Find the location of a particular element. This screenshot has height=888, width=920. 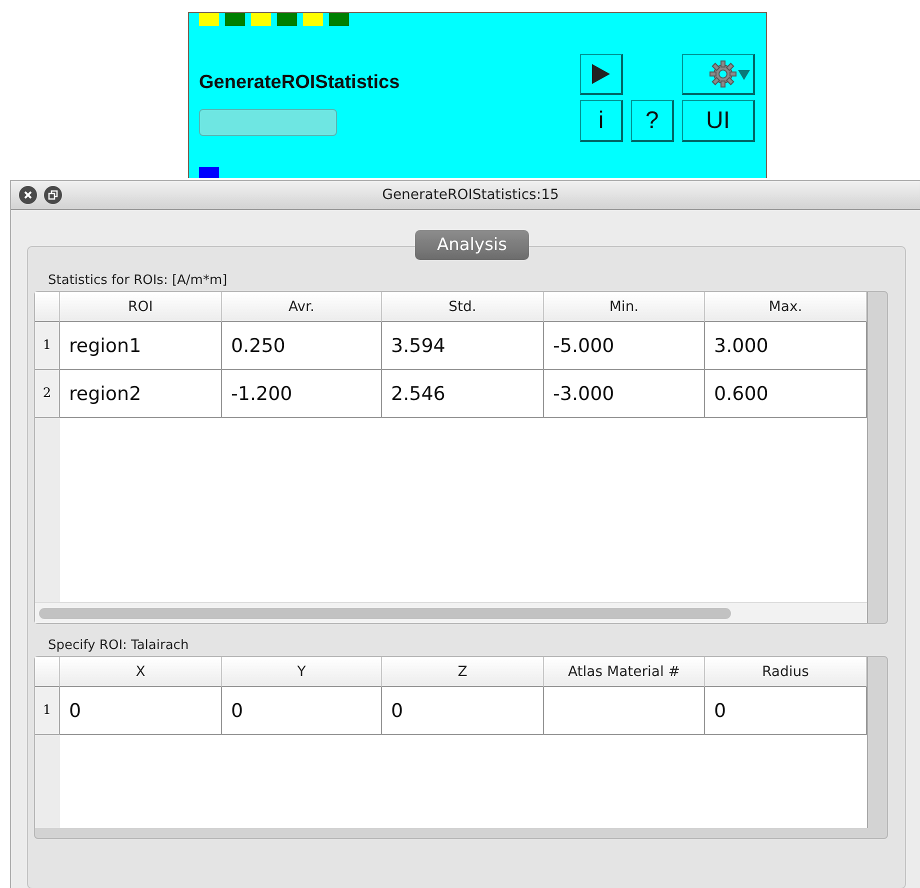

window-title: GenerateROIStatistics:15 is located at coordinates (470, 195).